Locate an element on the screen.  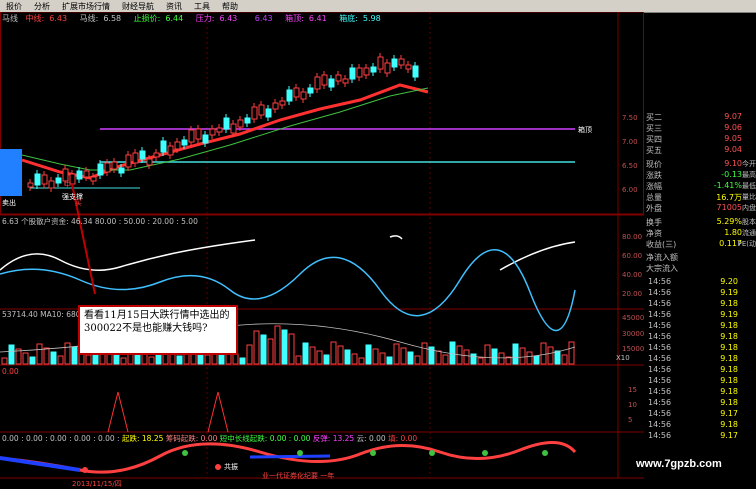
panel3-tick: 45000 is located at coordinates (633, 318).